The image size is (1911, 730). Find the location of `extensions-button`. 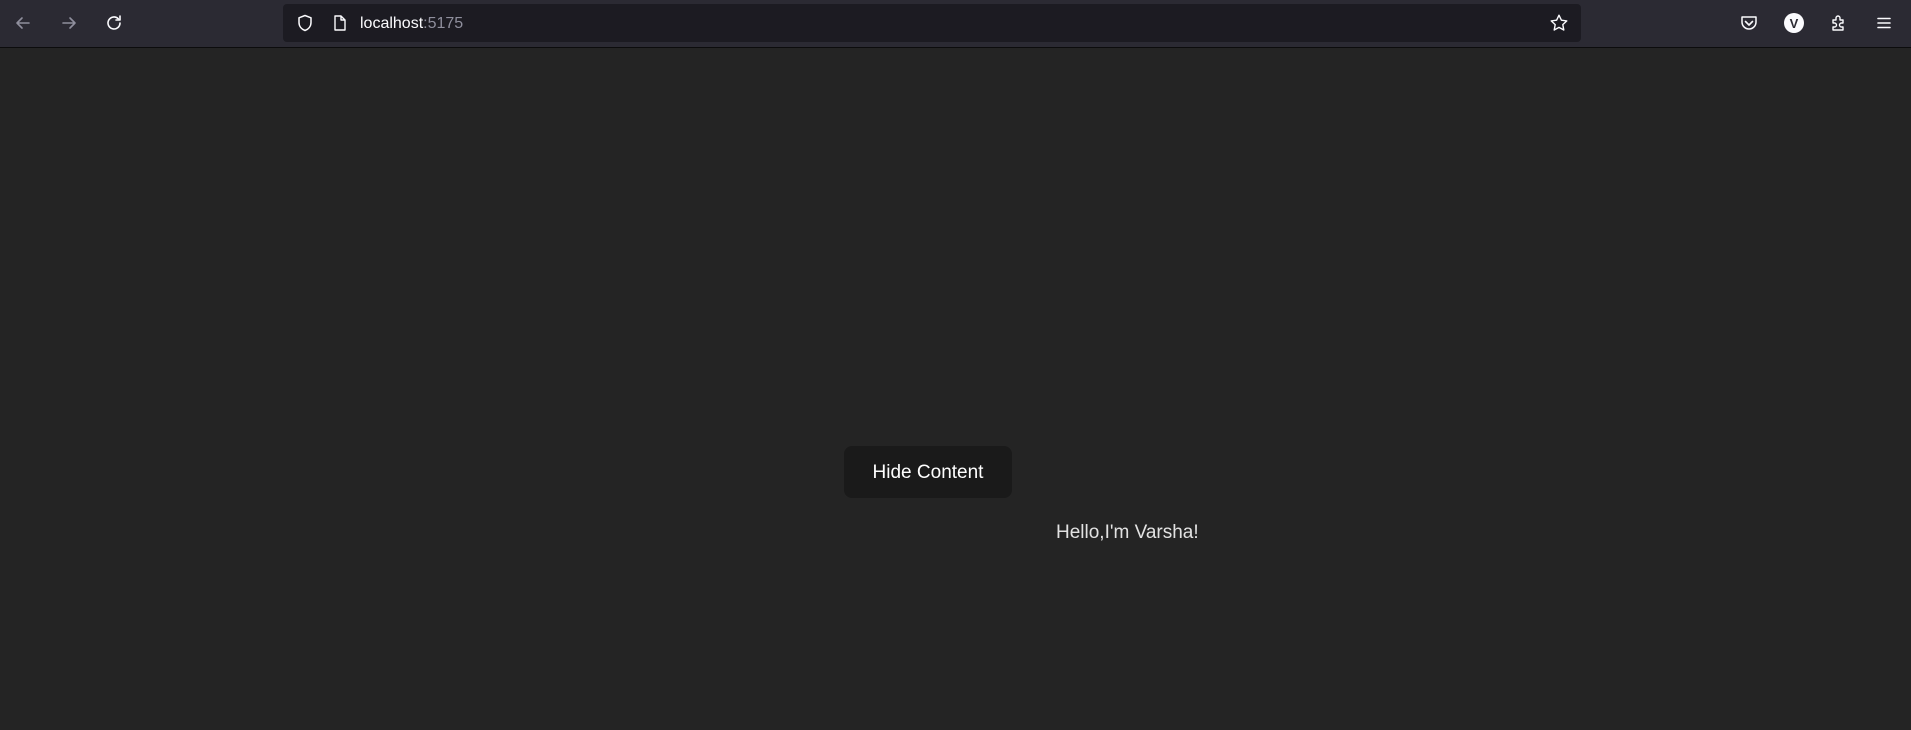

extensions-button is located at coordinates (1839, 23).